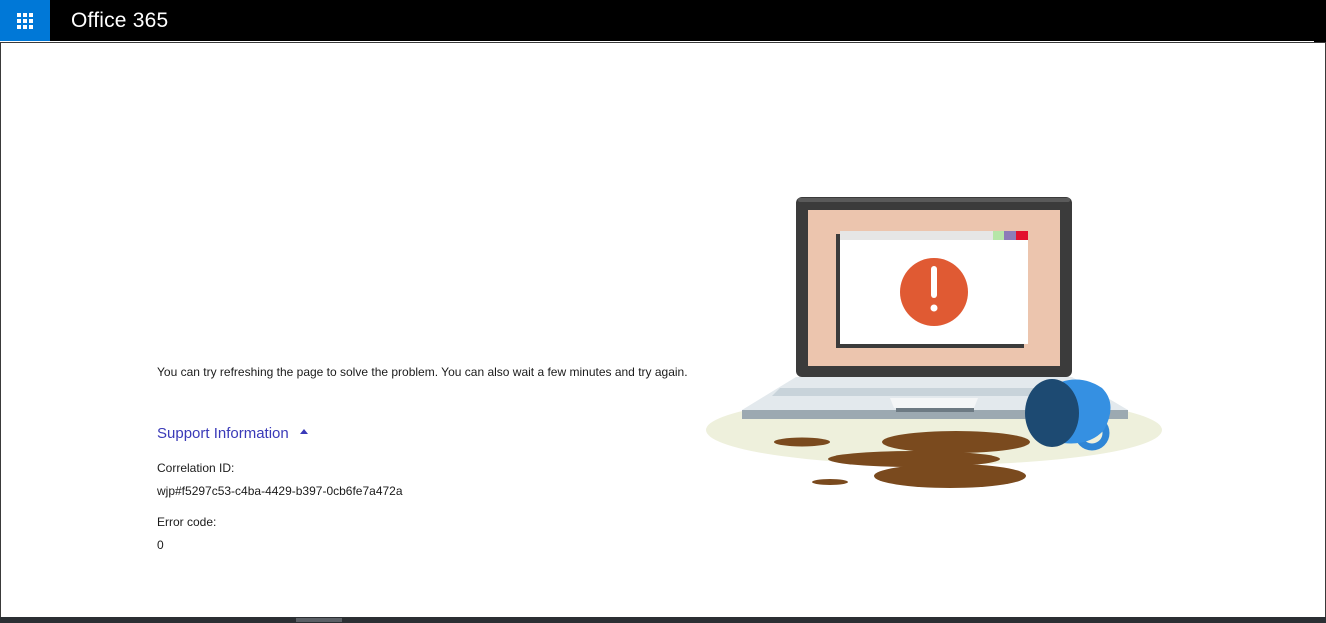 The width and height of the screenshot is (1326, 623). I want to click on caret-up-icon, so click(303, 431).